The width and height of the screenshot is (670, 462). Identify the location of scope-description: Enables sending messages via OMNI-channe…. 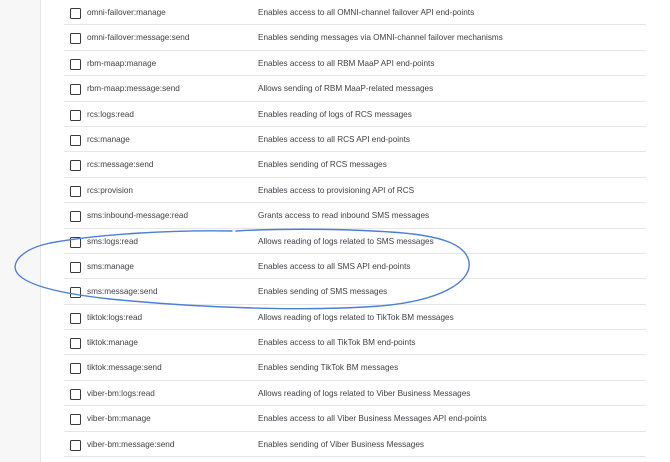
(380, 38).